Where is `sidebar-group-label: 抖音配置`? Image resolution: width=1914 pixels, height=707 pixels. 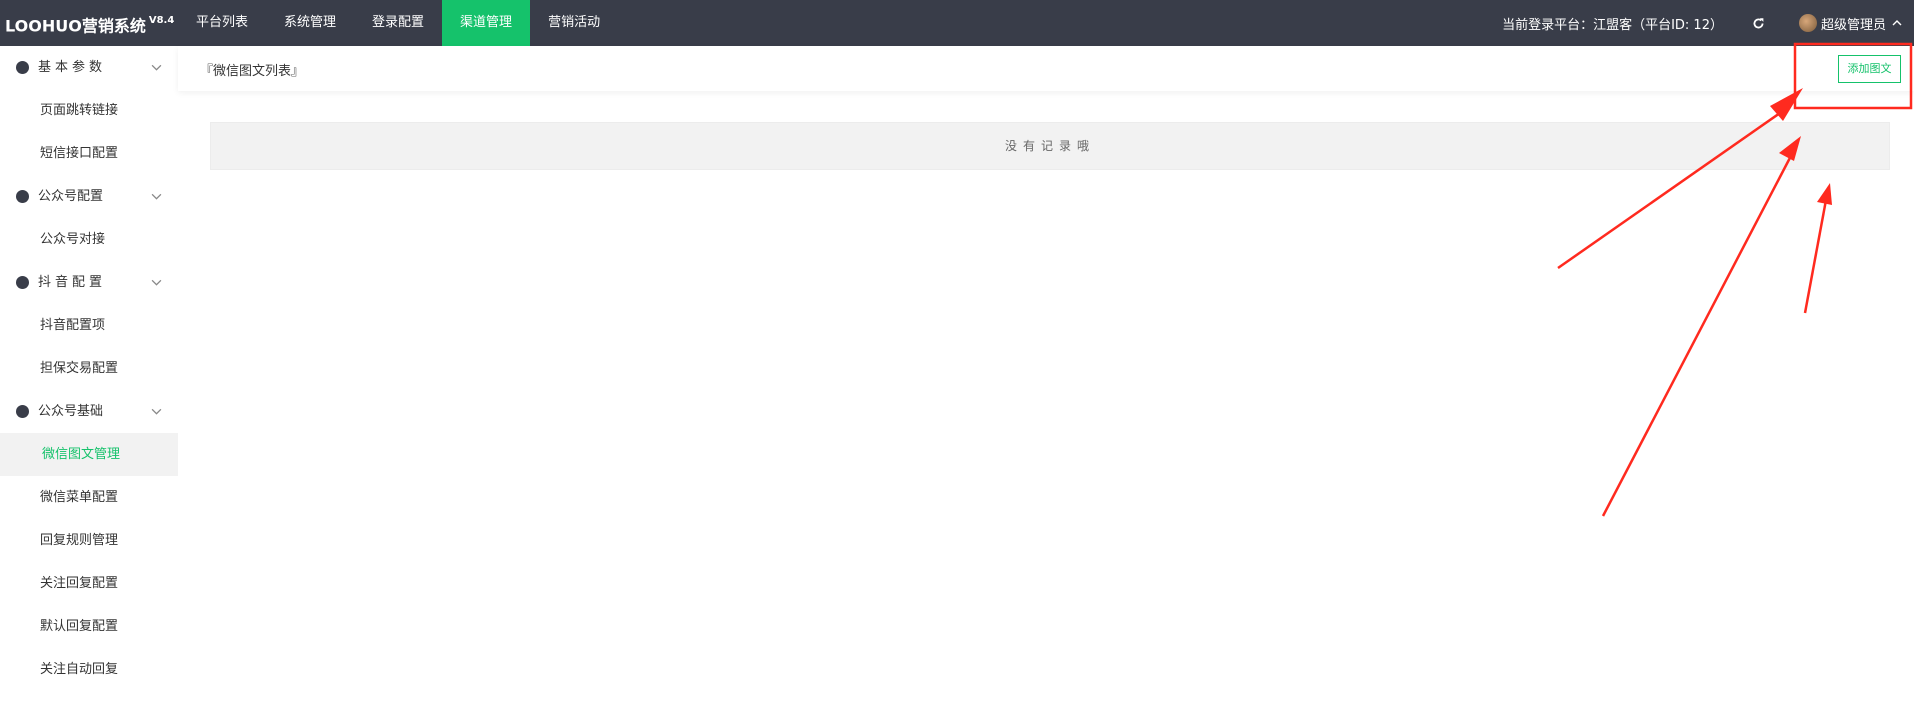 sidebar-group-label: 抖音配置 is located at coordinates (72, 282).